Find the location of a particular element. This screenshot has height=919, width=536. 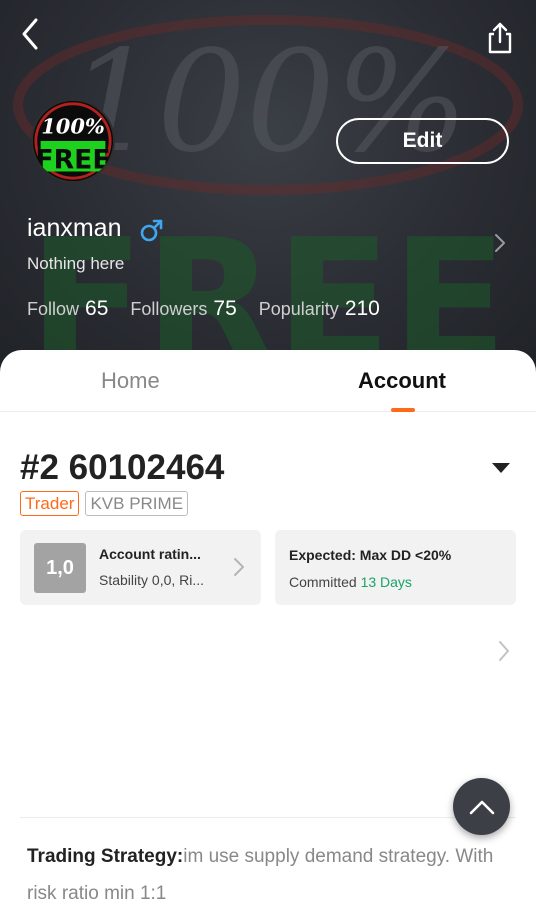

svg-text: FREE is located at coordinates (72, 160).